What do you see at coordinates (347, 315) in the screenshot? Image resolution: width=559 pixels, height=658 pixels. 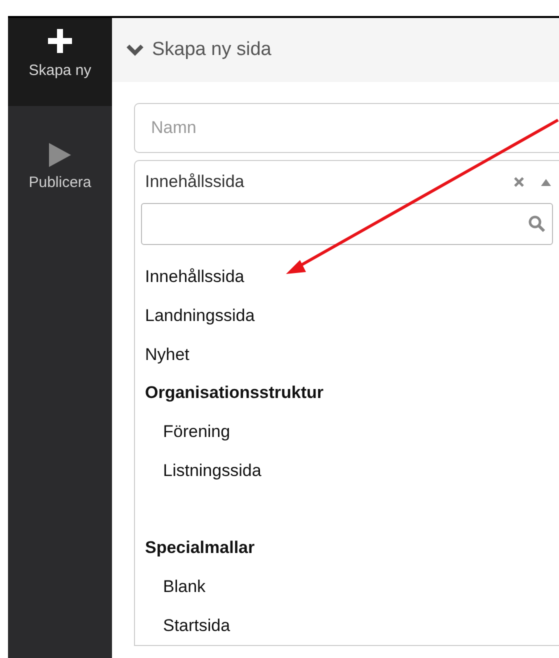 I see `dropdown-option: Landningssida` at bounding box center [347, 315].